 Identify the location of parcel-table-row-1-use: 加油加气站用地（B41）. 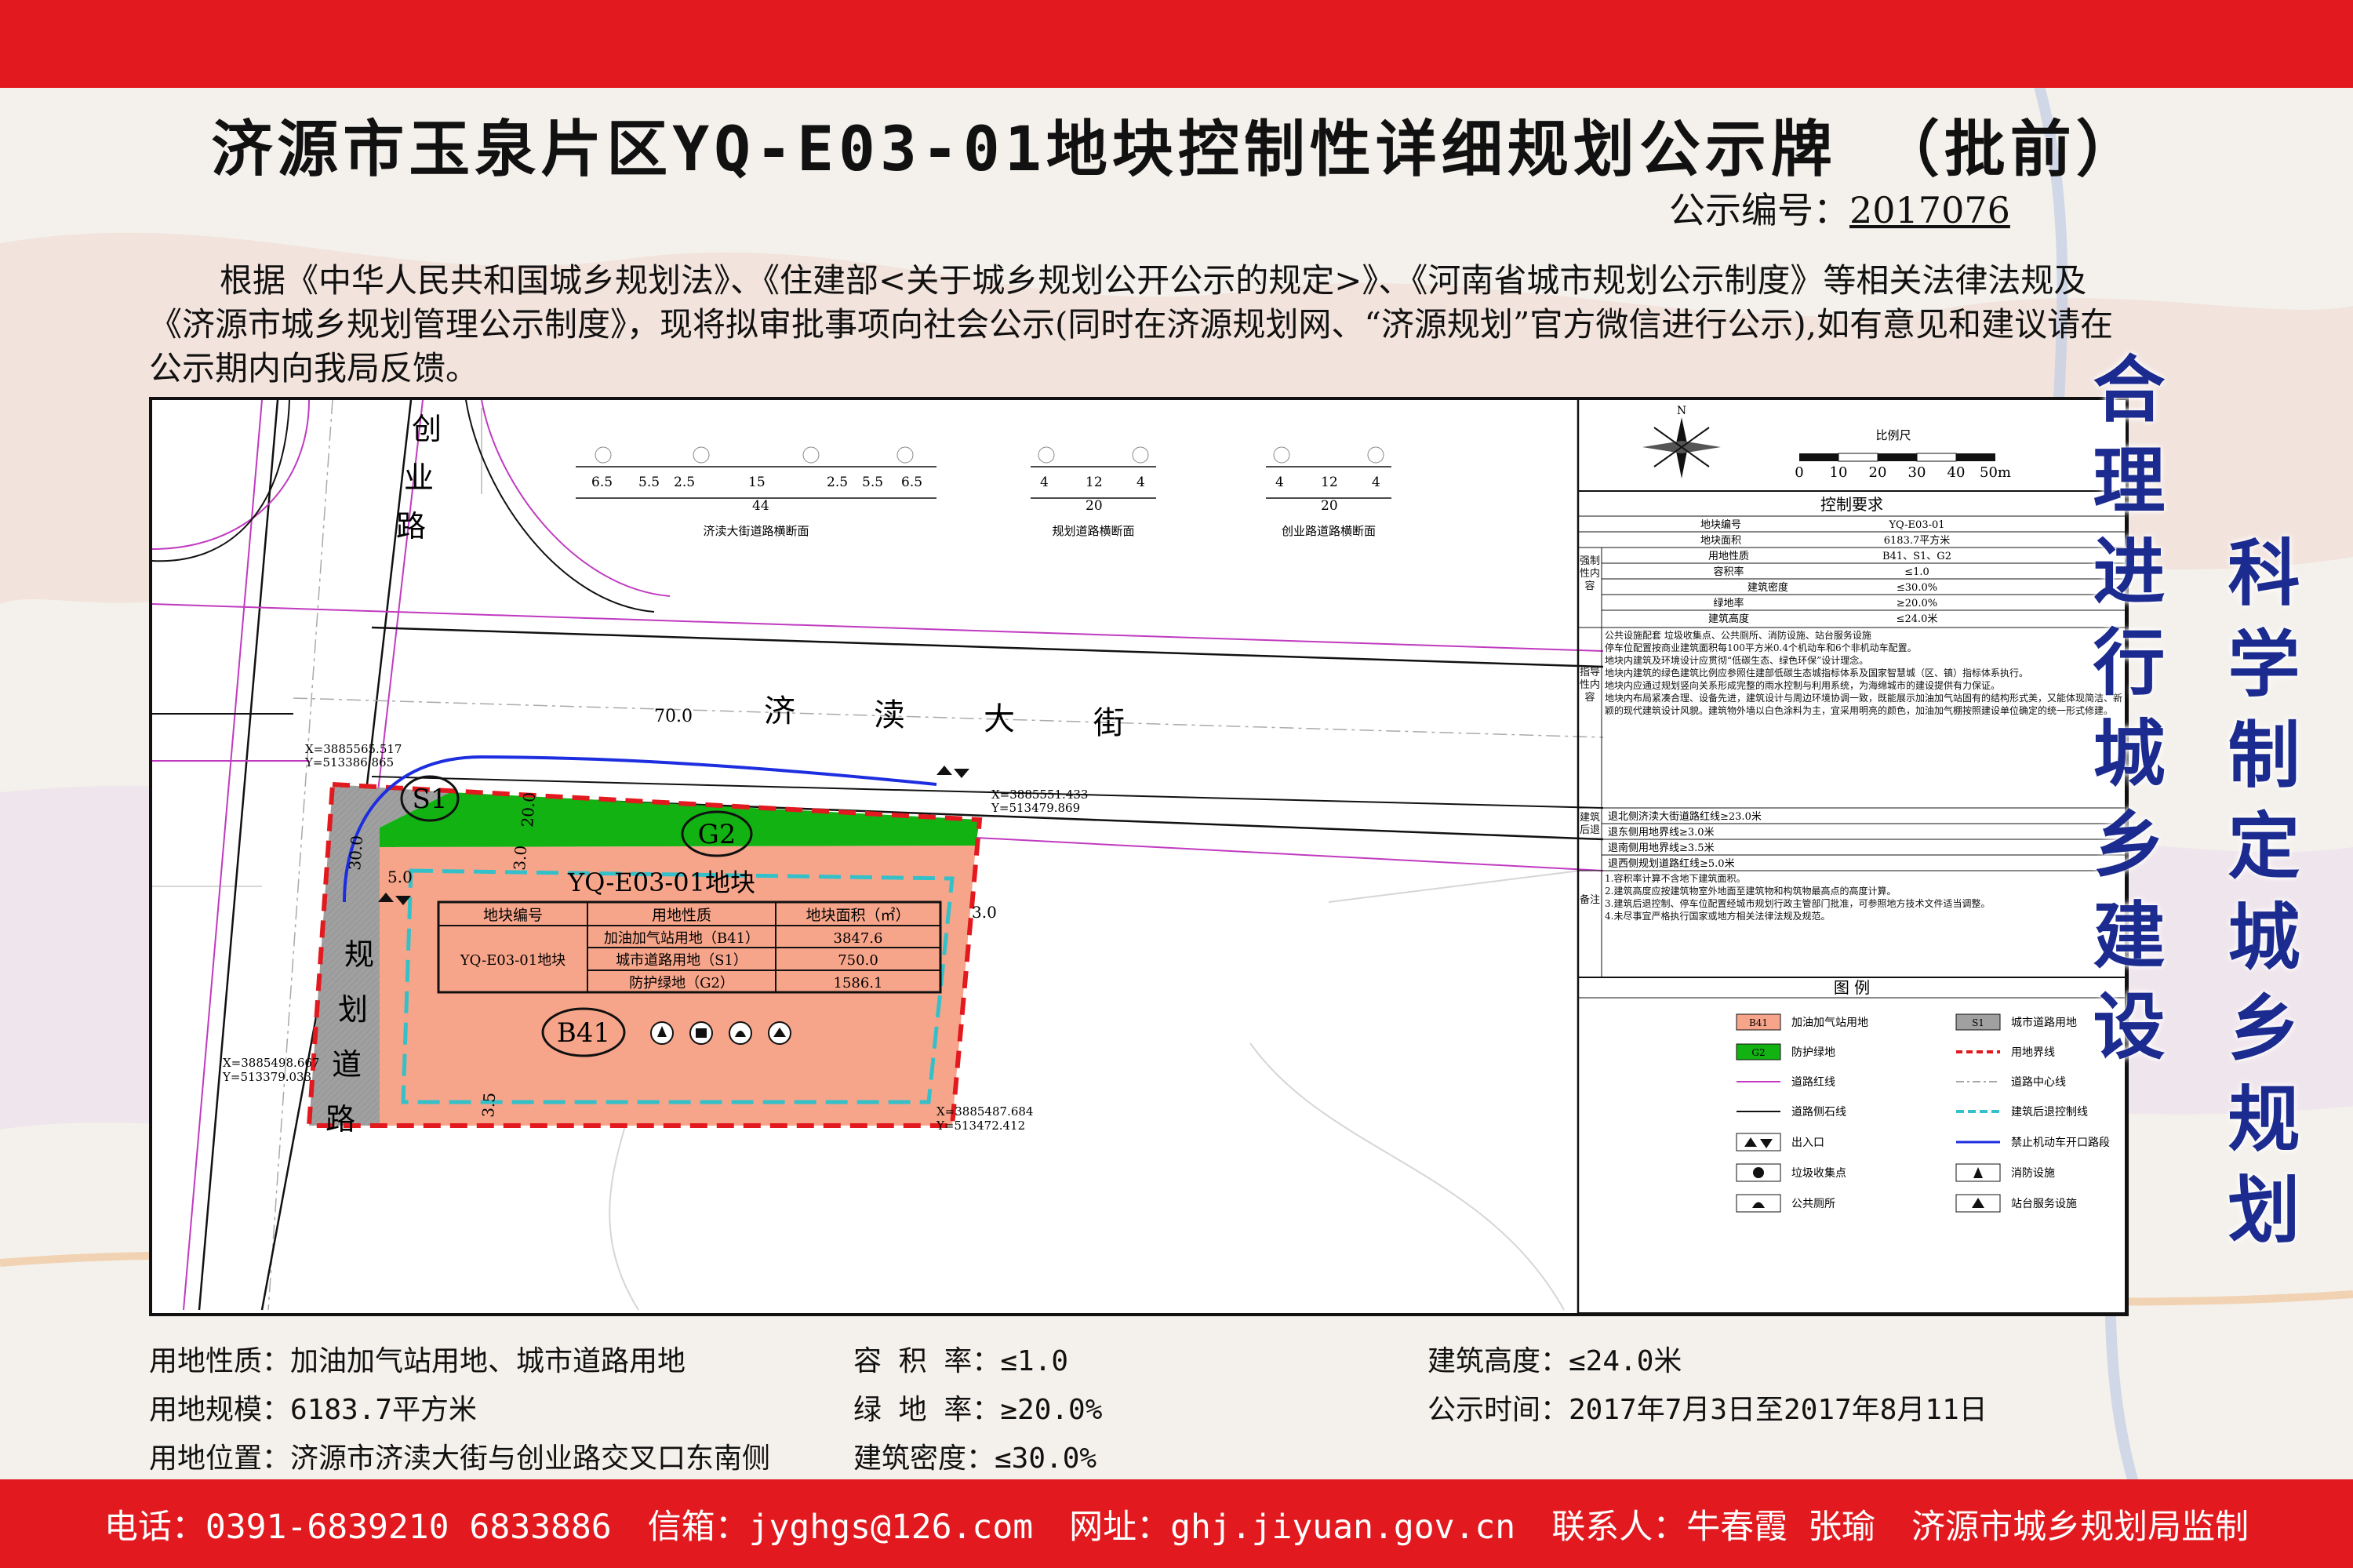
(681, 938).